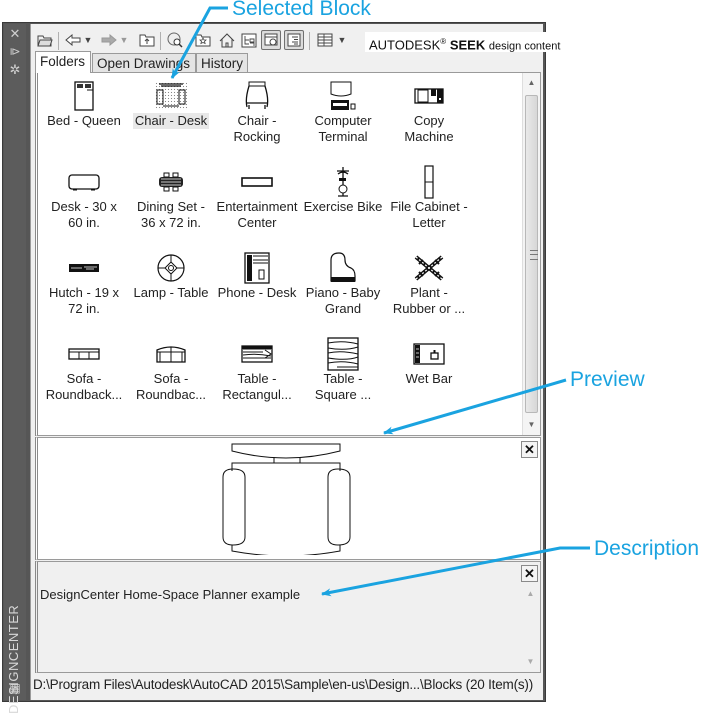 This screenshot has width=704, height=714. I want to click on block-item: File Cabinet - Letter, so click(429, 198).